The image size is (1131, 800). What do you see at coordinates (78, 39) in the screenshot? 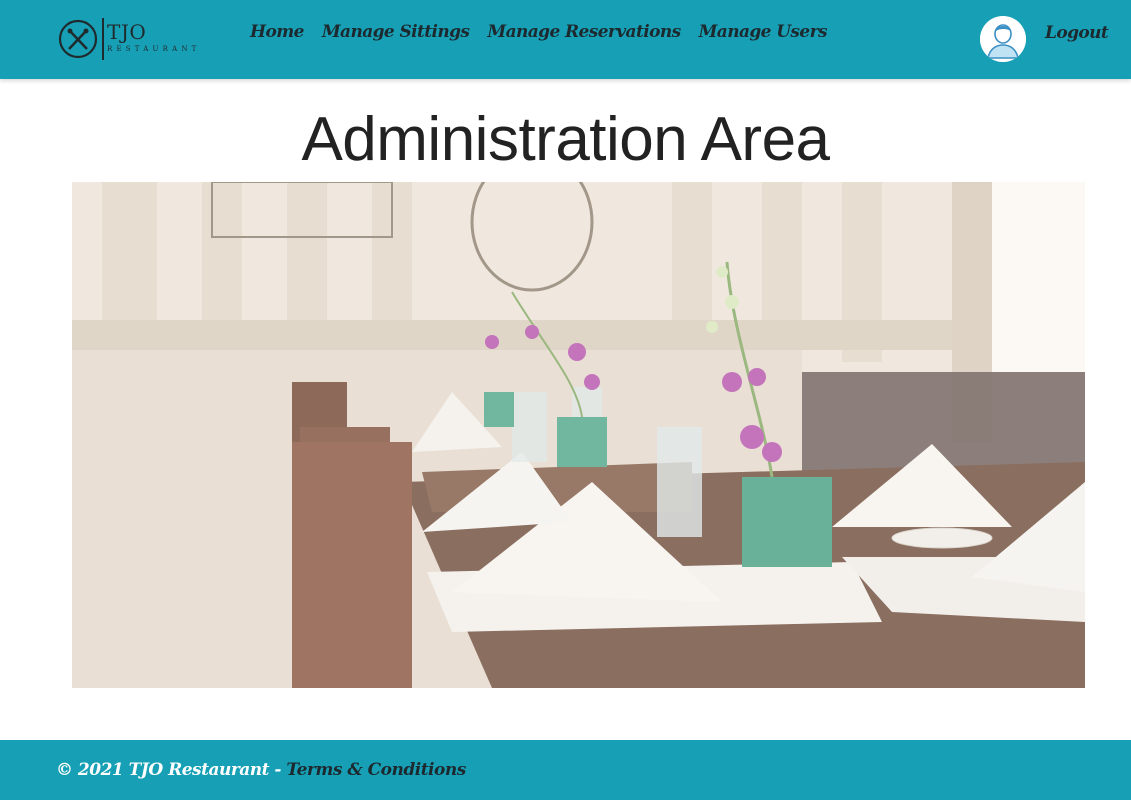
I see `fork-knife-logo-icon` at bounding box center [78, 39].